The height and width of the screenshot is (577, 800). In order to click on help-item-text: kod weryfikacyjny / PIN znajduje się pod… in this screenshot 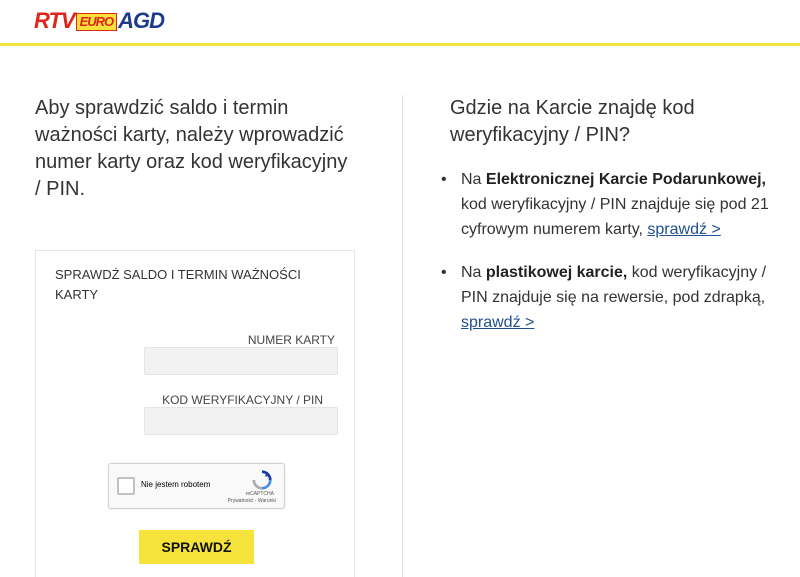, I will do `click(615, 217)`.